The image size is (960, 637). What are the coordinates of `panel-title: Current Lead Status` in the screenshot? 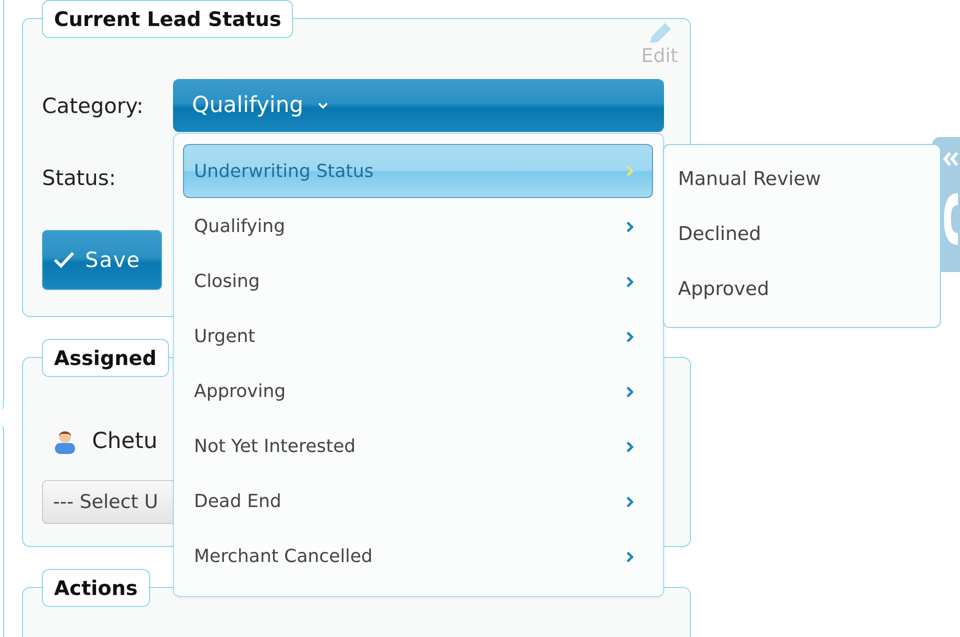 It's located at (168, 19).